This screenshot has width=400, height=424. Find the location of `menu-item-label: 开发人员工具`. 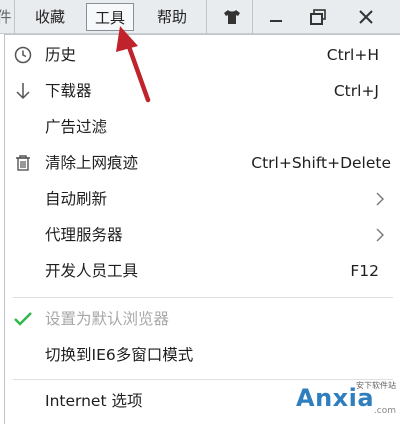

menu-item-label: 开发人员工具 is located at coordinates (92, 271).